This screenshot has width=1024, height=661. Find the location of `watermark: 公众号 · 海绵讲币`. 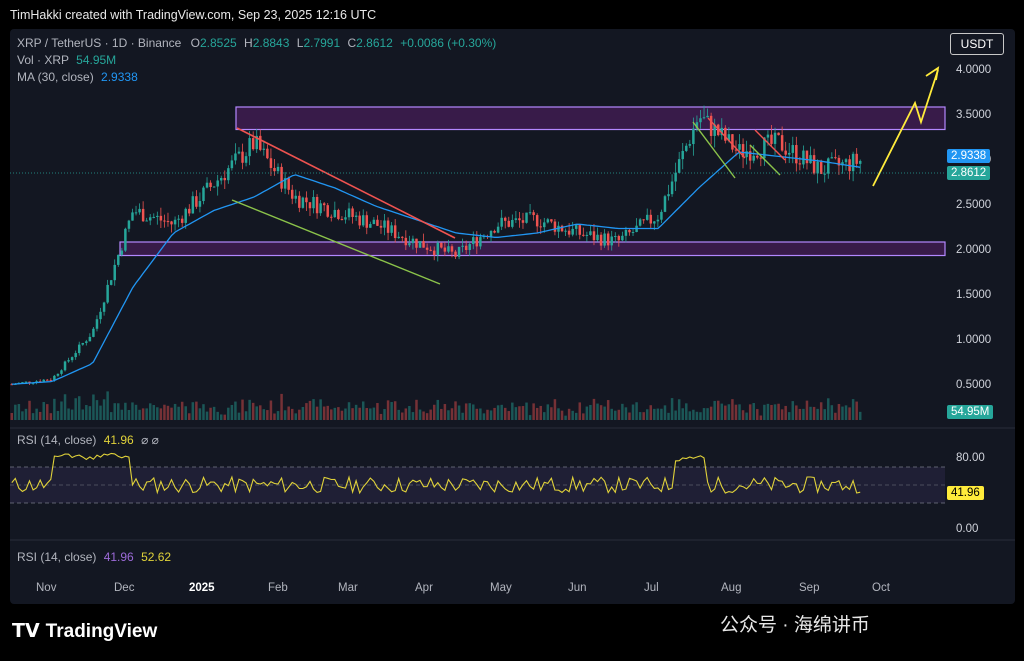

watermark: 公众号 · 海绵讲币 is located at coordinates (795, 625).